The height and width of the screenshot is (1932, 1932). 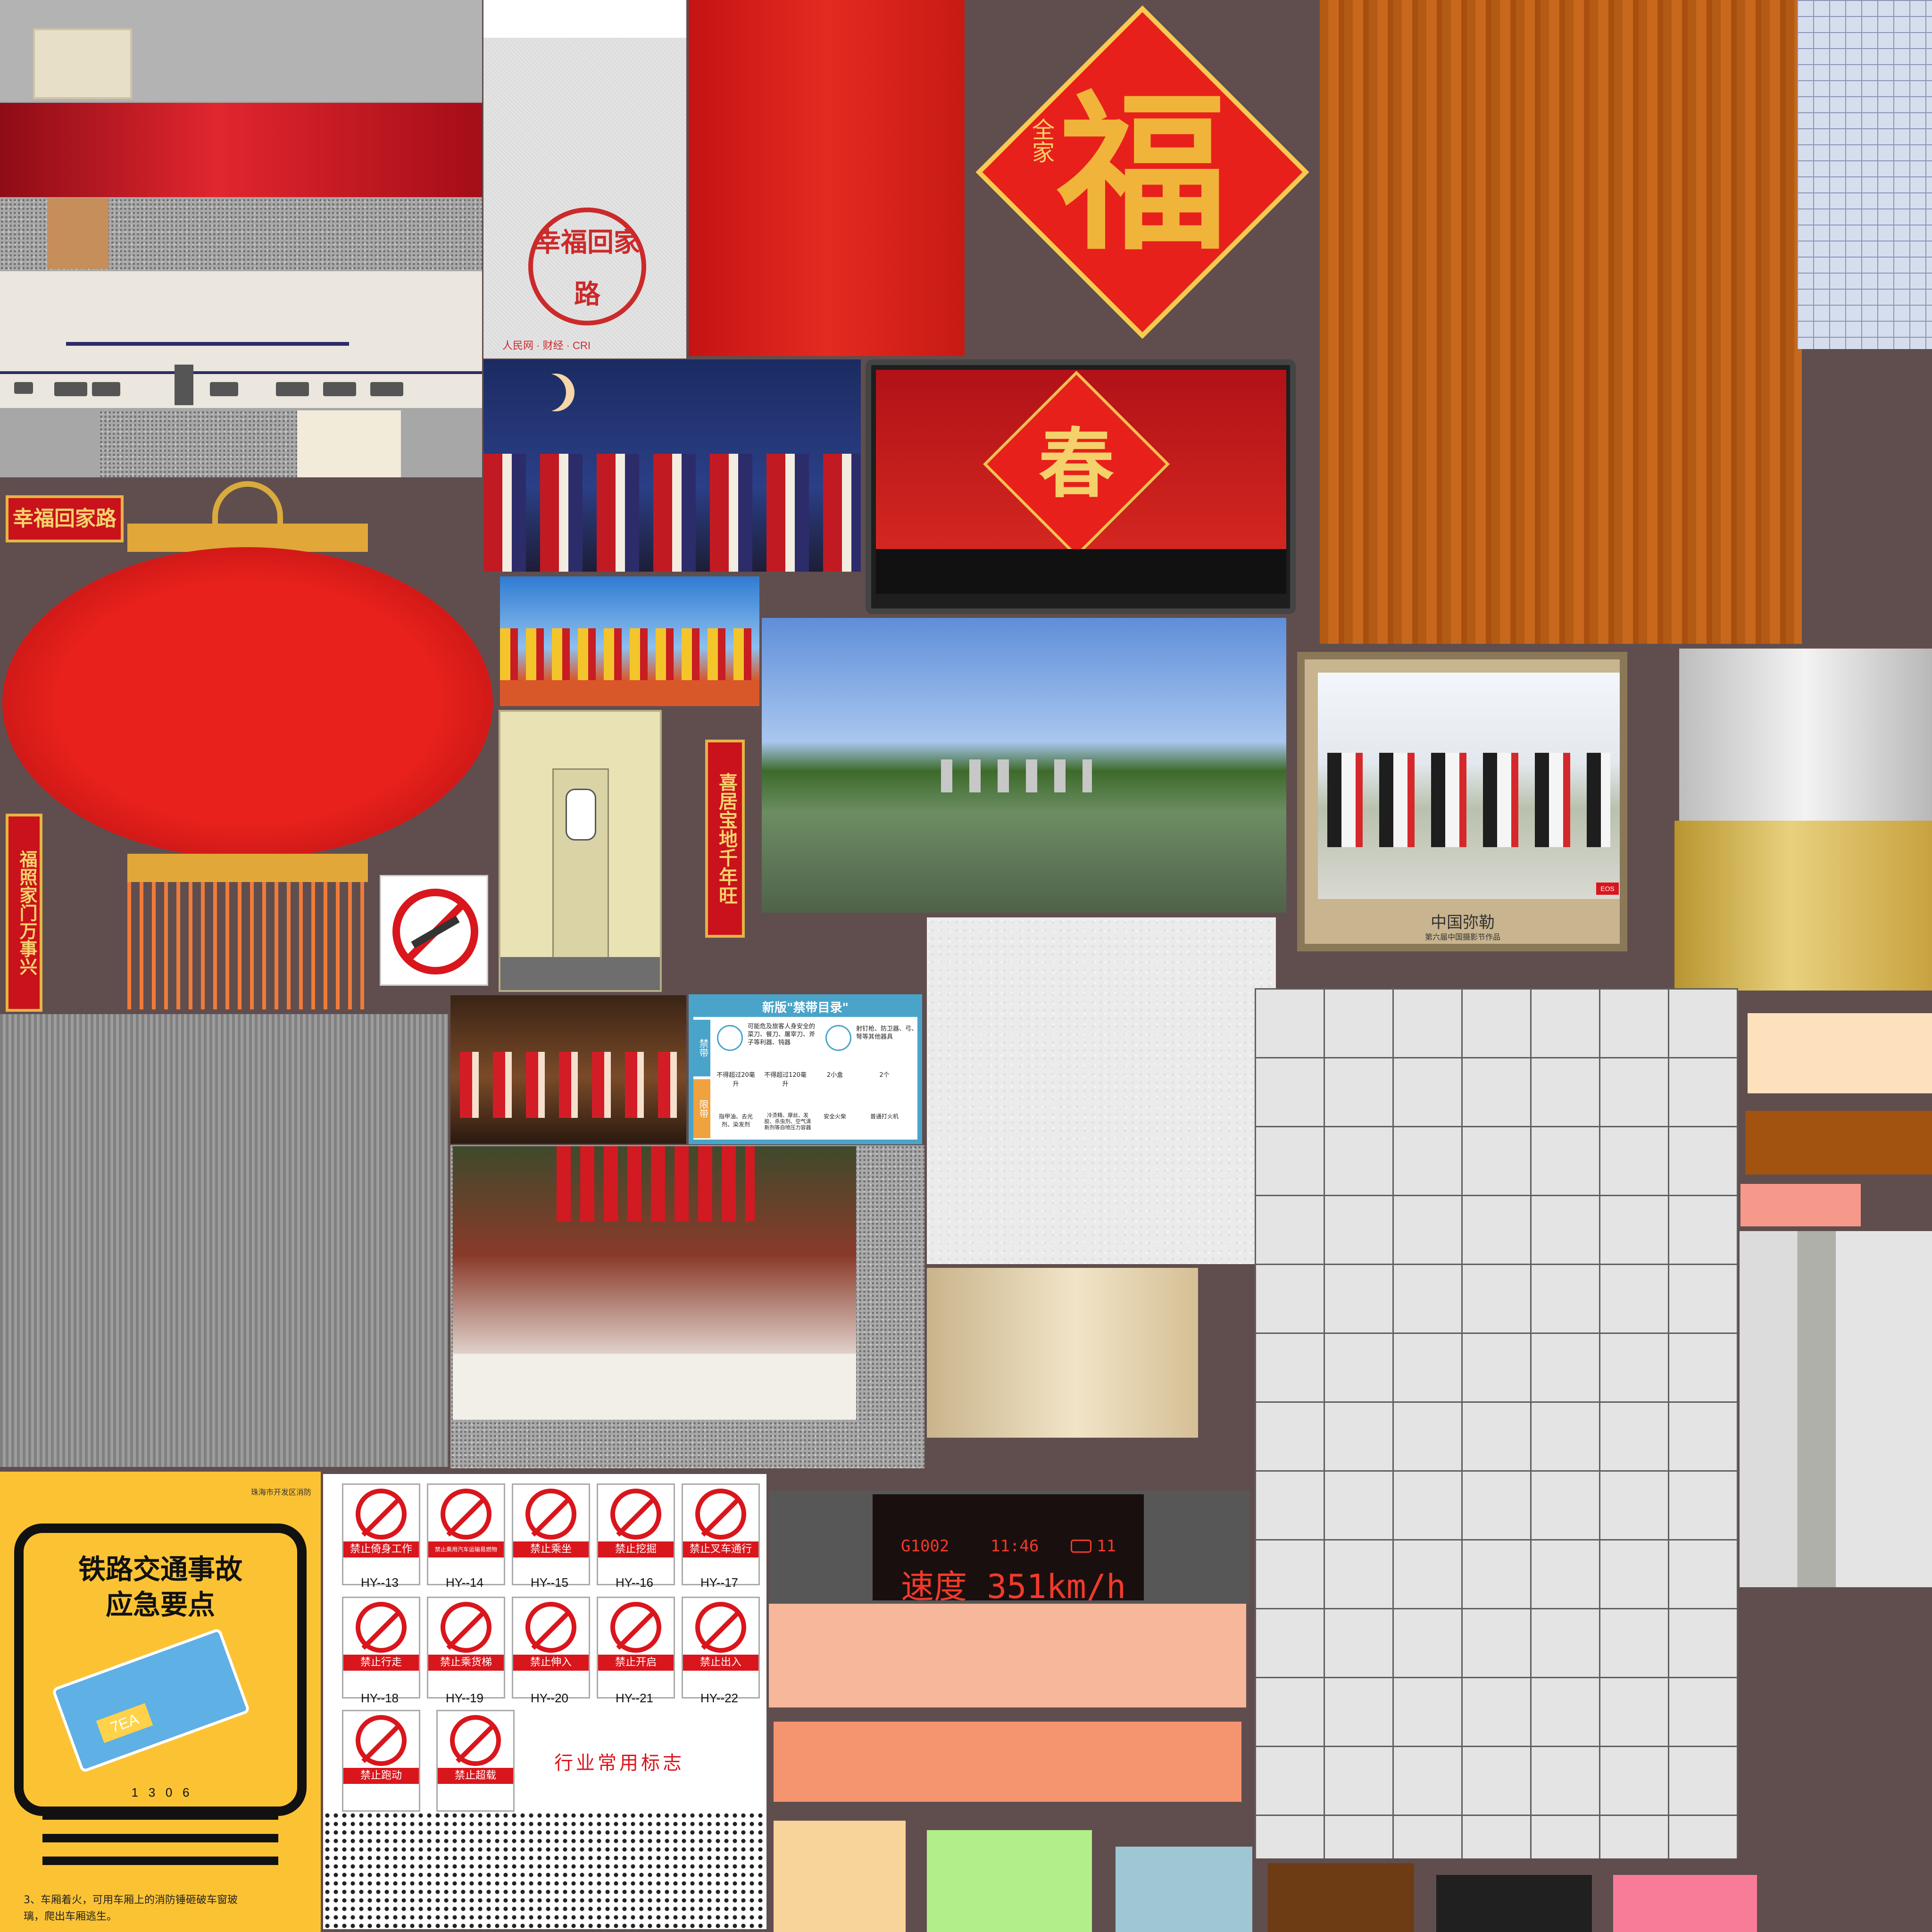 I want to click on sign-code: HY--22, so click(x=719, y=1698).